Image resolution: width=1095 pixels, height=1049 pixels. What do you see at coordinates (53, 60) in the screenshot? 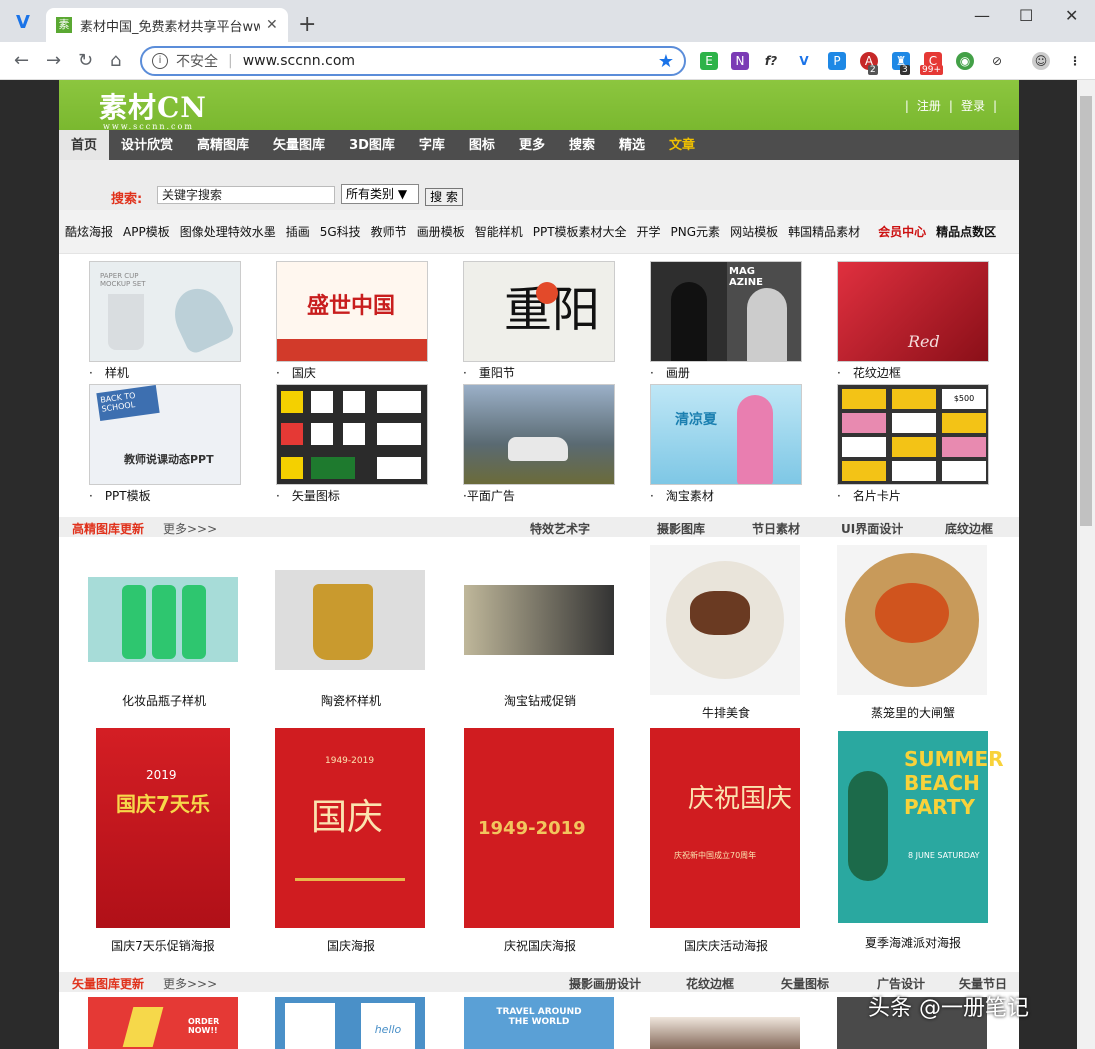
I see `forward-icon: →` at bounding box center [53, 60].